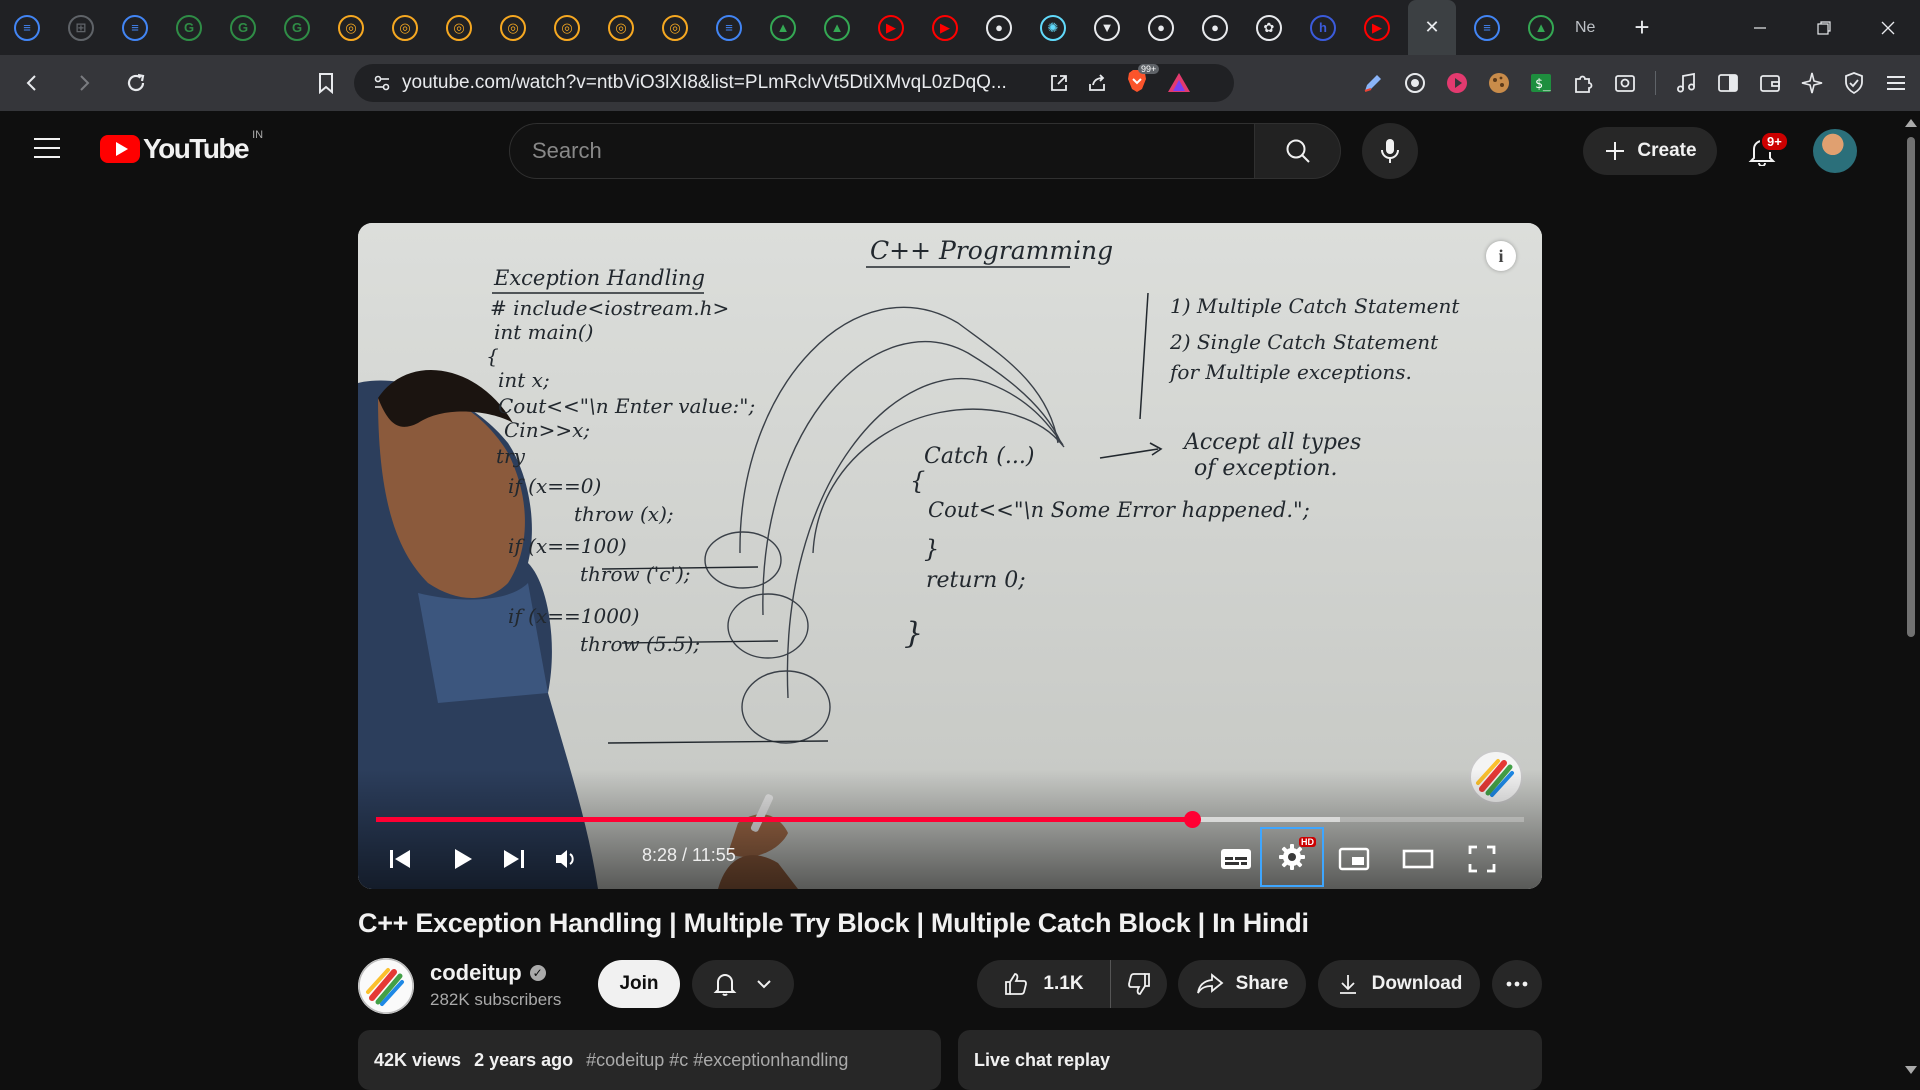 Image resolution: width=1920 pixels, height=1090 pixels. Describe the element at coordinates (1298, 151) in the screenshot. I see `search-button` at that location.